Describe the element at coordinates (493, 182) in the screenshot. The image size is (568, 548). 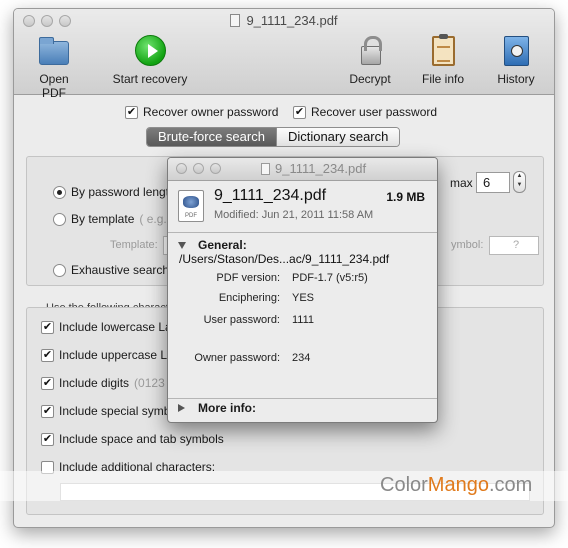
I see `max-length-input: 6` at that location.